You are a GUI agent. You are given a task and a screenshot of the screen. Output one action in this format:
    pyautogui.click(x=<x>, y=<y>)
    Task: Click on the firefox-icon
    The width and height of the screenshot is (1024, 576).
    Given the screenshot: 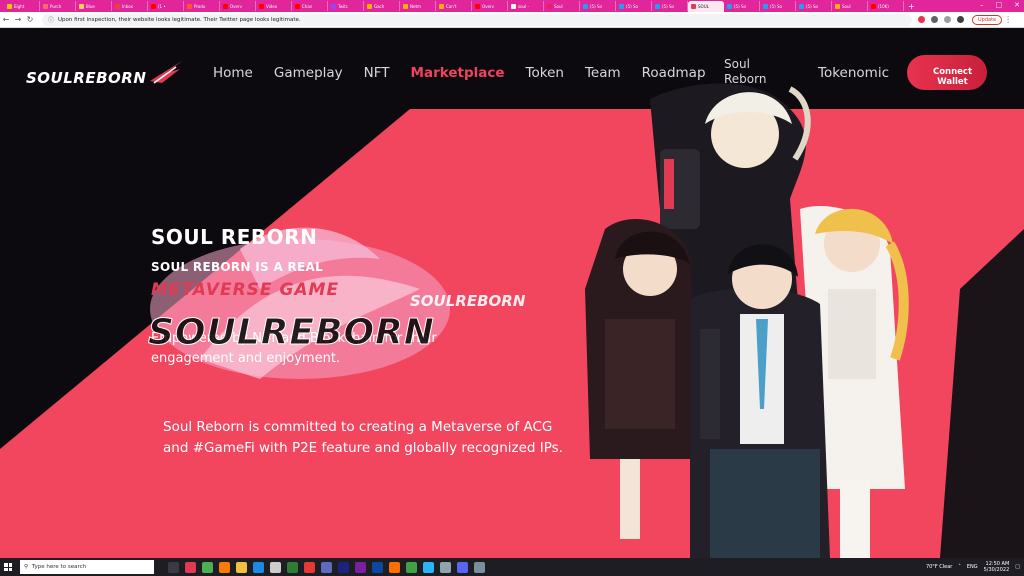 What is the action you would take?
    pyautogui.click(x=224, y=567)
    